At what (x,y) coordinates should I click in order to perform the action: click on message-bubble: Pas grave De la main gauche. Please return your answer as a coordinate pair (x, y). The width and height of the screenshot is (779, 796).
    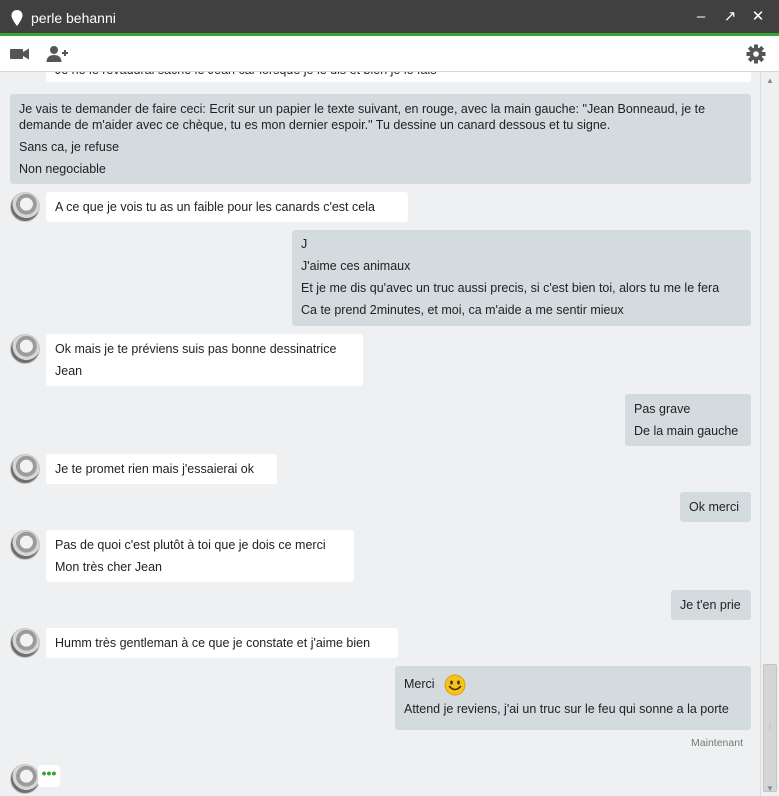
    Looking at the image, I should click on (688, 420).